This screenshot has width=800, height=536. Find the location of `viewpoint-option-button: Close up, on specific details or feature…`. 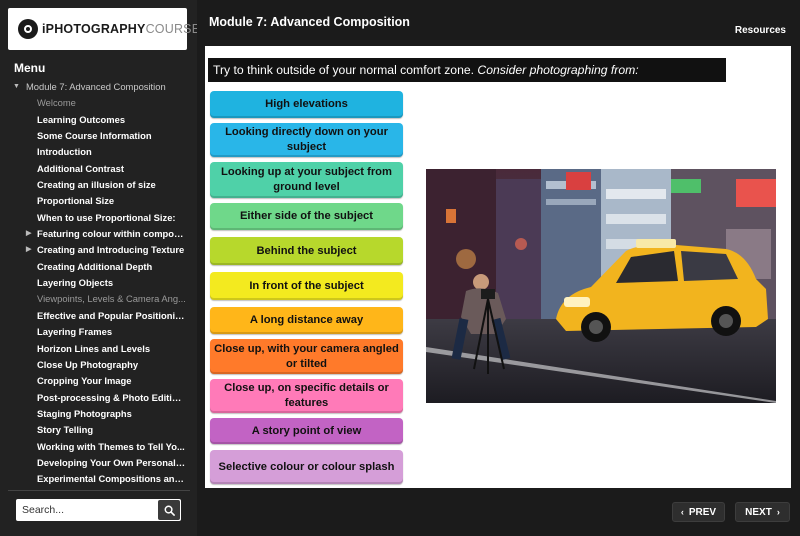

viewpoint-option-button: Close up, on specific details or feature… is located at coordinates (306, 396).